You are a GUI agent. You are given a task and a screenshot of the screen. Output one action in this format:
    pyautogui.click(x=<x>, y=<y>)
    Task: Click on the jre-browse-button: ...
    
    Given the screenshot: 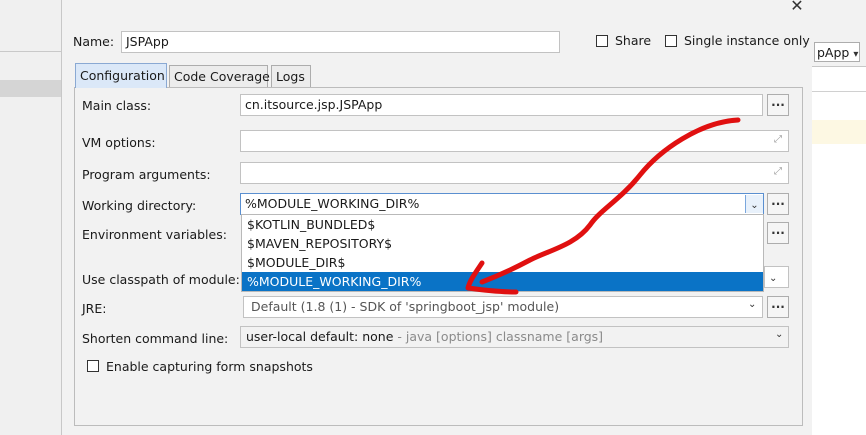 What is the action you would take?
    pyautogui.click(x=778, y=307)
    